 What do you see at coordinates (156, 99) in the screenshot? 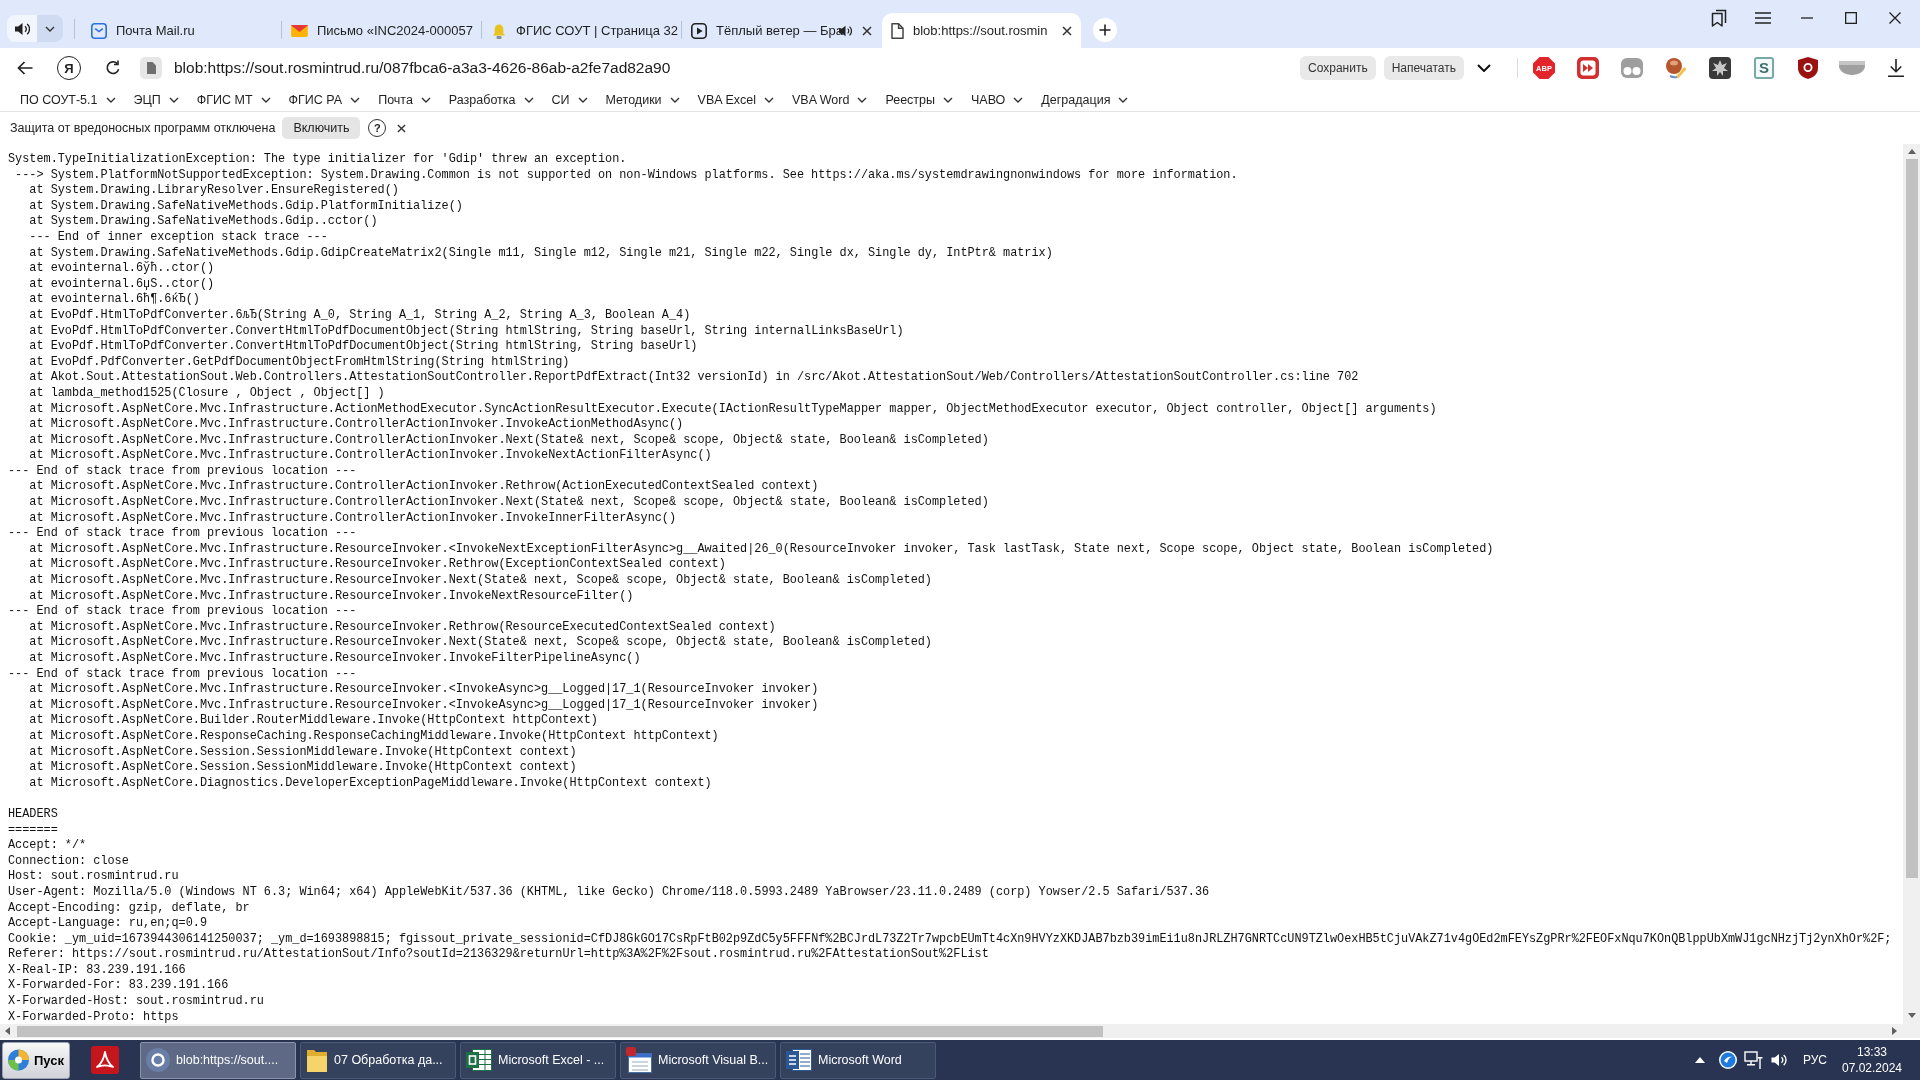
I see `bookmark-folder: ЭЦП` at bounding box center [156, 99].